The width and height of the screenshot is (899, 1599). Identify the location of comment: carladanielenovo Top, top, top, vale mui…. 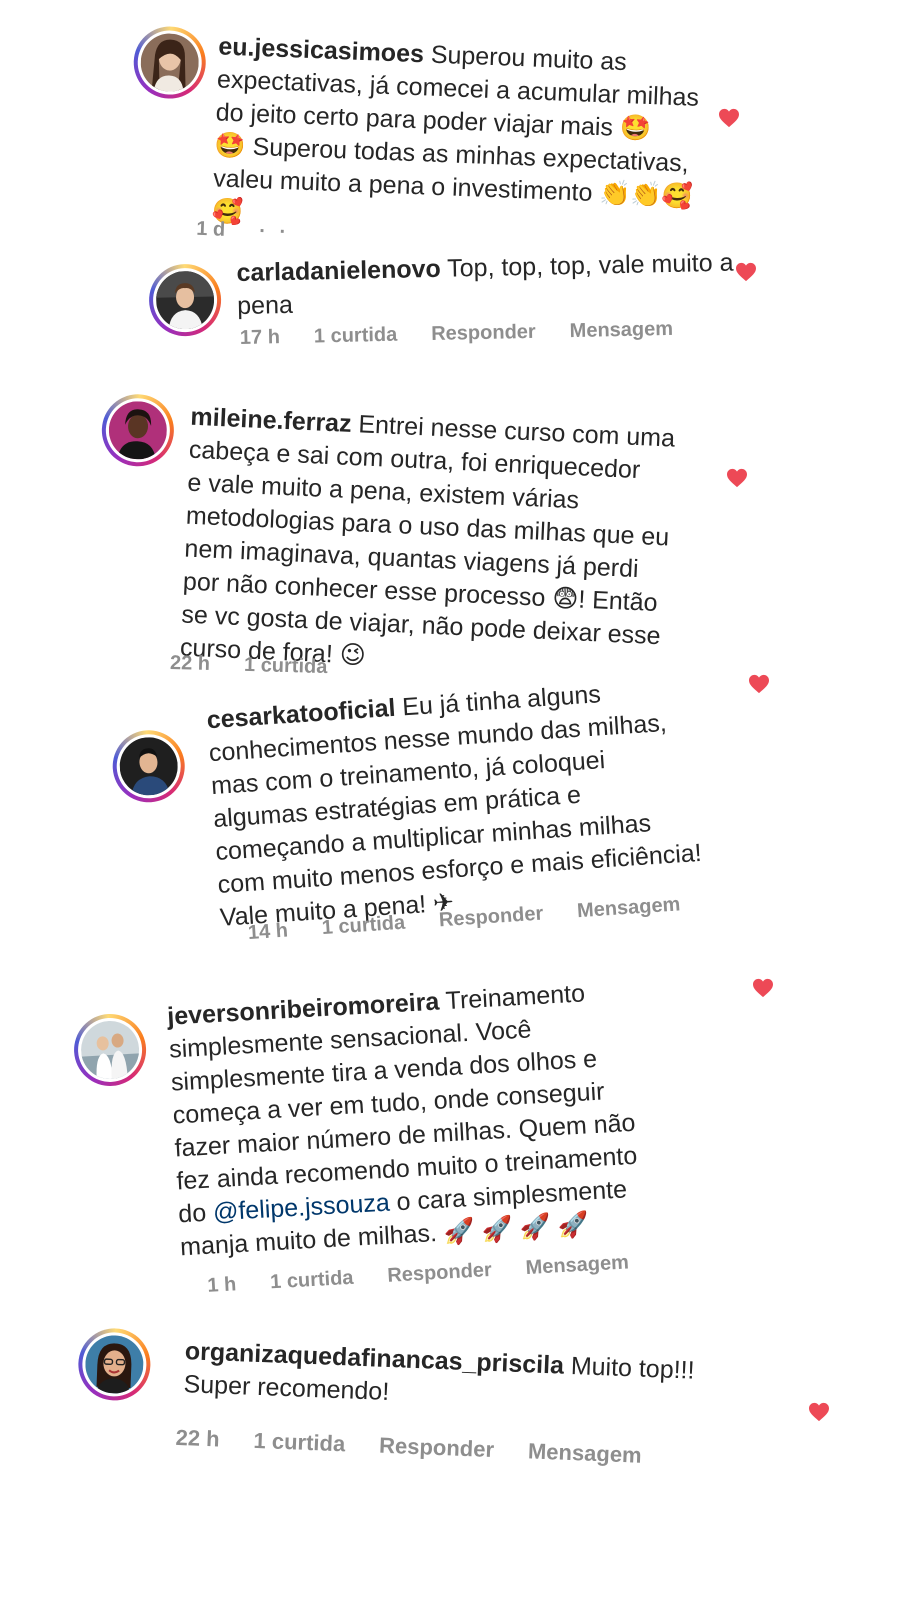
(449, 295).